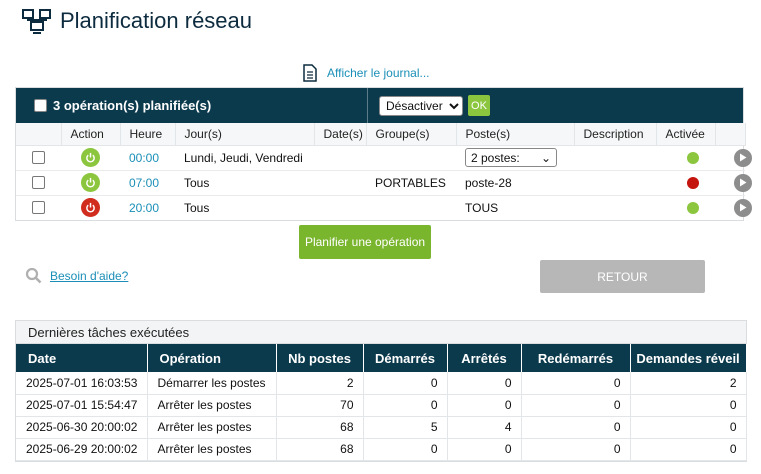 The width and height of the screenshot is (761, 474). Describe the element at coordinates (147, 207) in the screenshot. I see `row-hour: 20:00` at that location.